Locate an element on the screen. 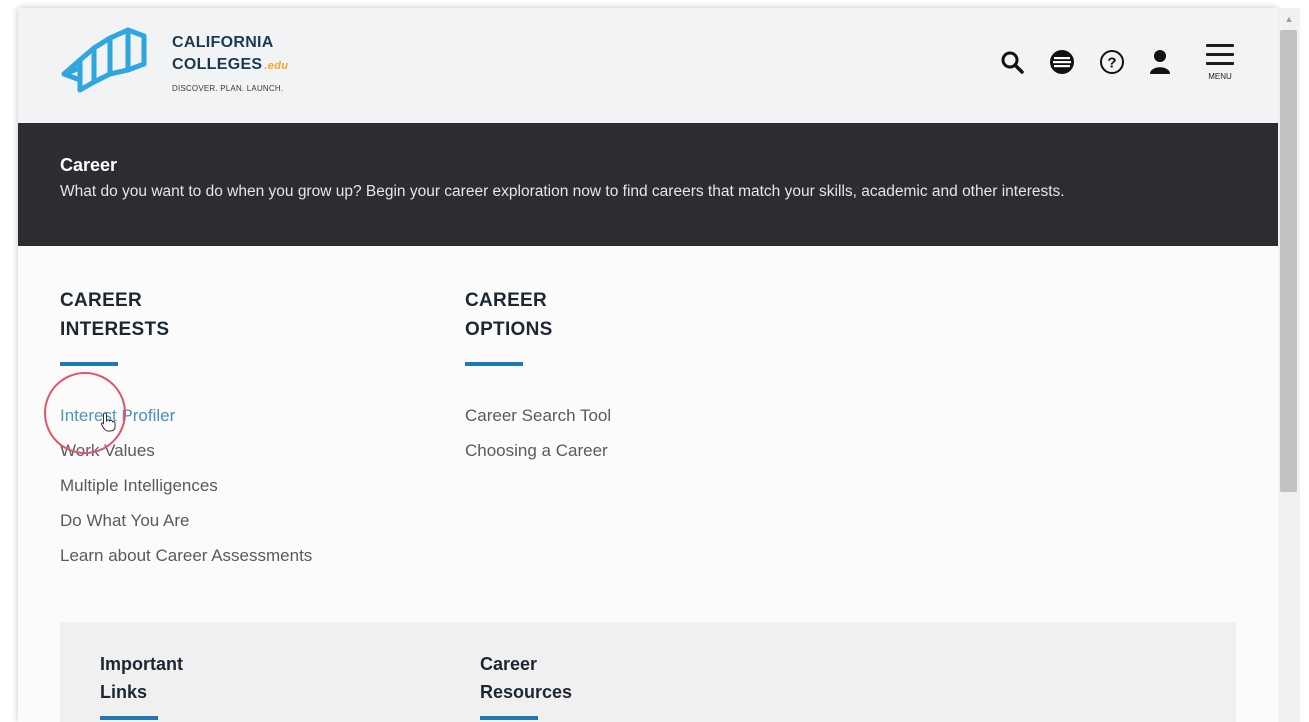 This screenshot has width=1309, height=722. resources-panel: Important Links Career Resources is located at coordinates (648, 672).